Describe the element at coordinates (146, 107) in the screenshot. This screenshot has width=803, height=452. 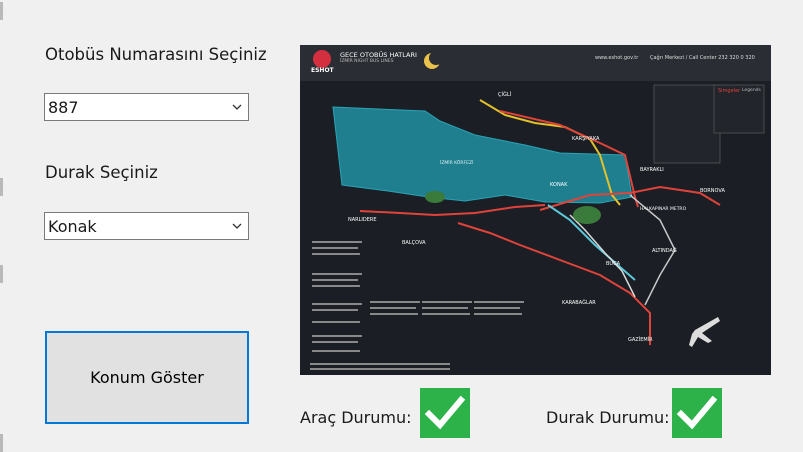
I see `bus-number-select: 887` at that location.